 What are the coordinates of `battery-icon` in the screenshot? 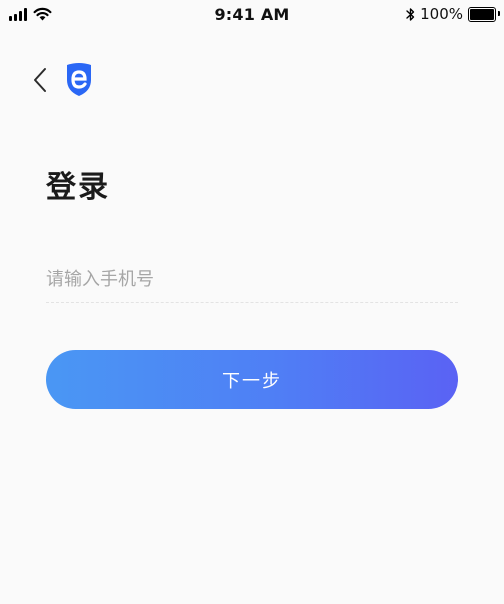 It's located at (484, 14).